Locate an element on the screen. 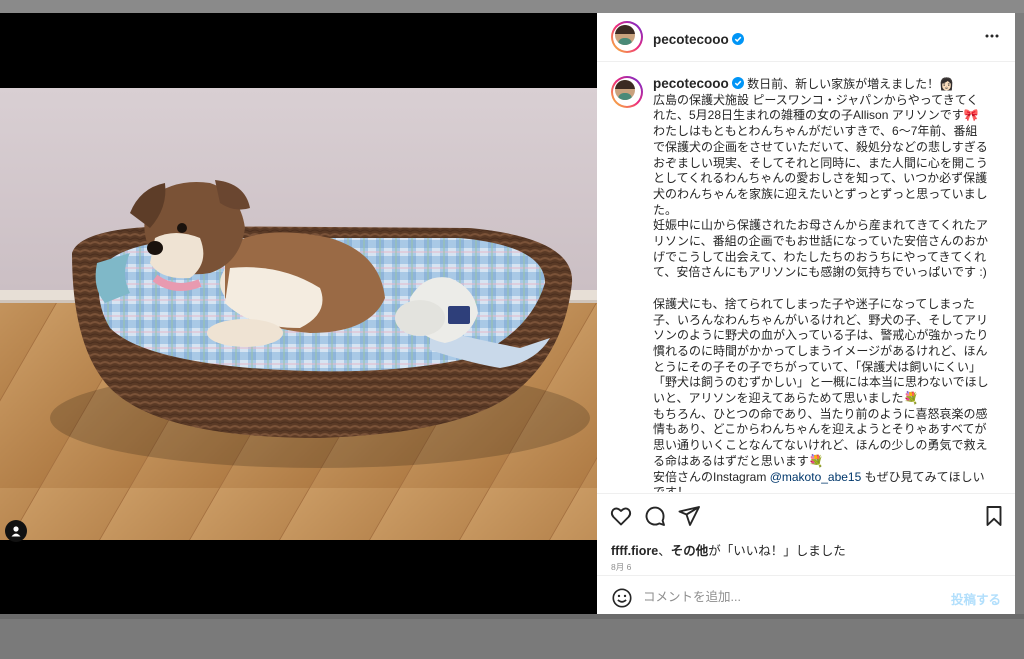 This screenshot has width=1024, height=659. page-background-edge is located at coordinates (1019, 314).